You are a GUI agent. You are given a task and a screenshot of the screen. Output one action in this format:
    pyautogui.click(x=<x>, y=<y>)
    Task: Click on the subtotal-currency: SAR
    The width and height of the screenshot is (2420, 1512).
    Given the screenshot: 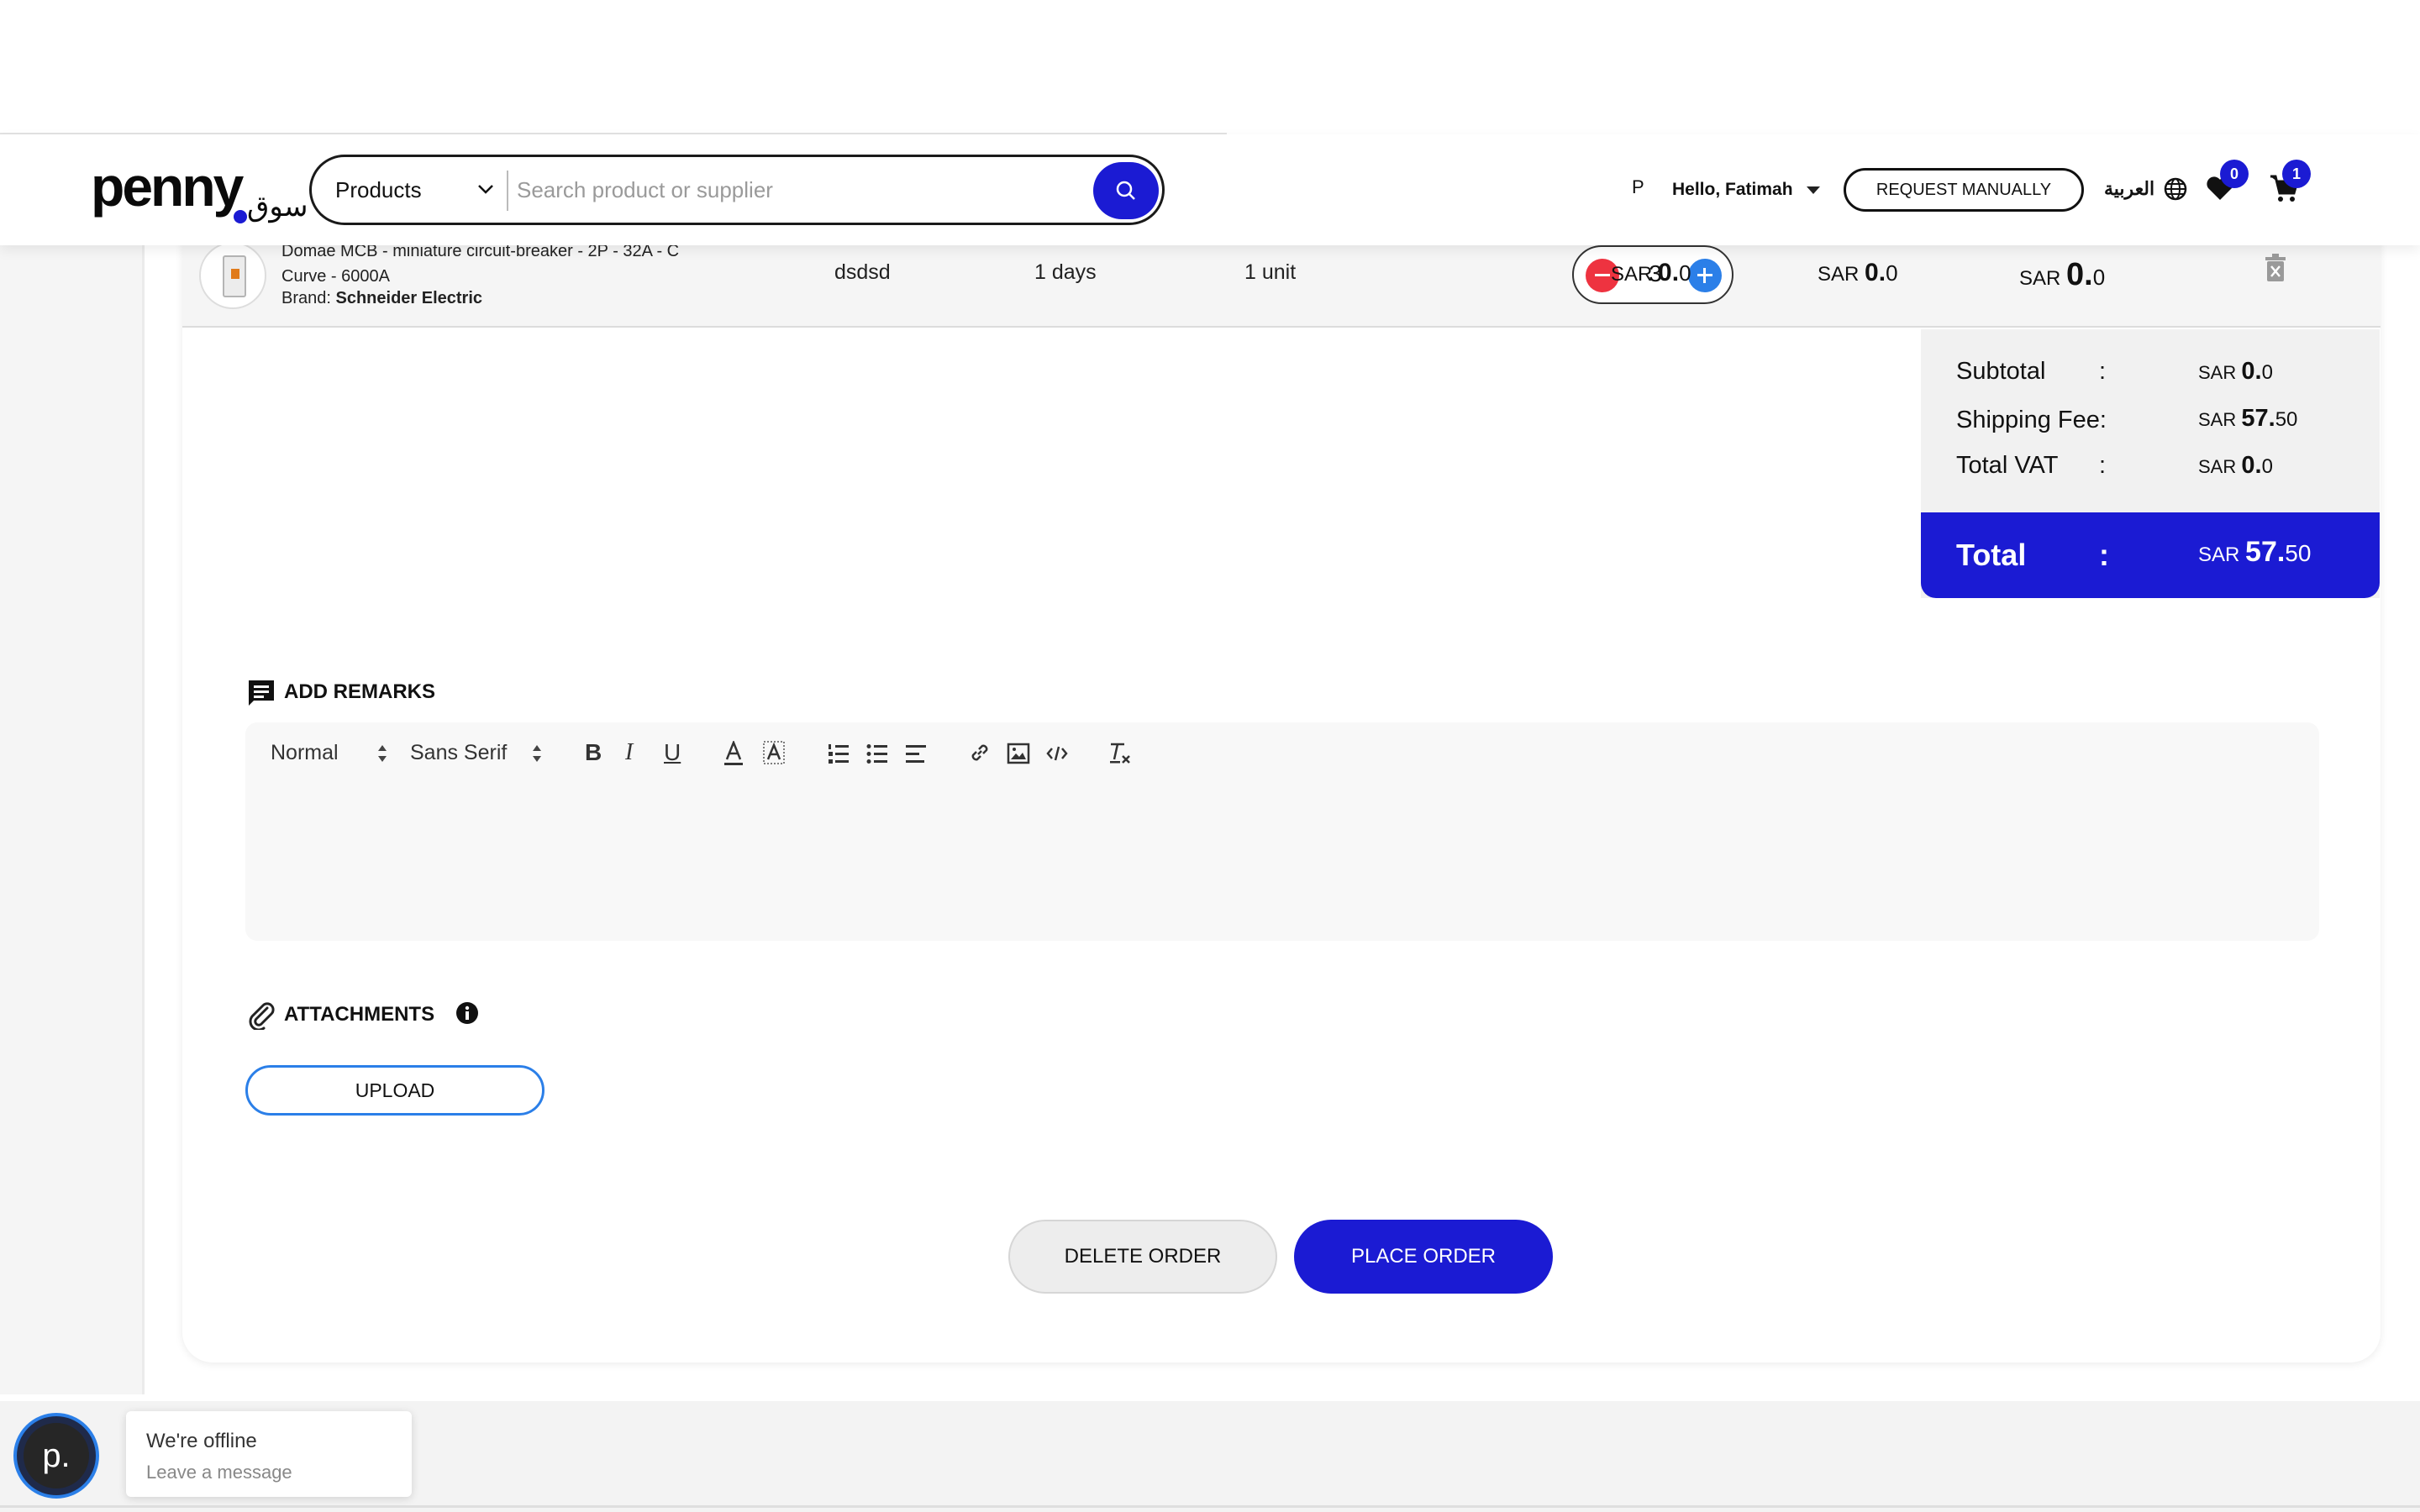 What is the action you would take?
    pyautogui.click(x=2217, y=372)
    